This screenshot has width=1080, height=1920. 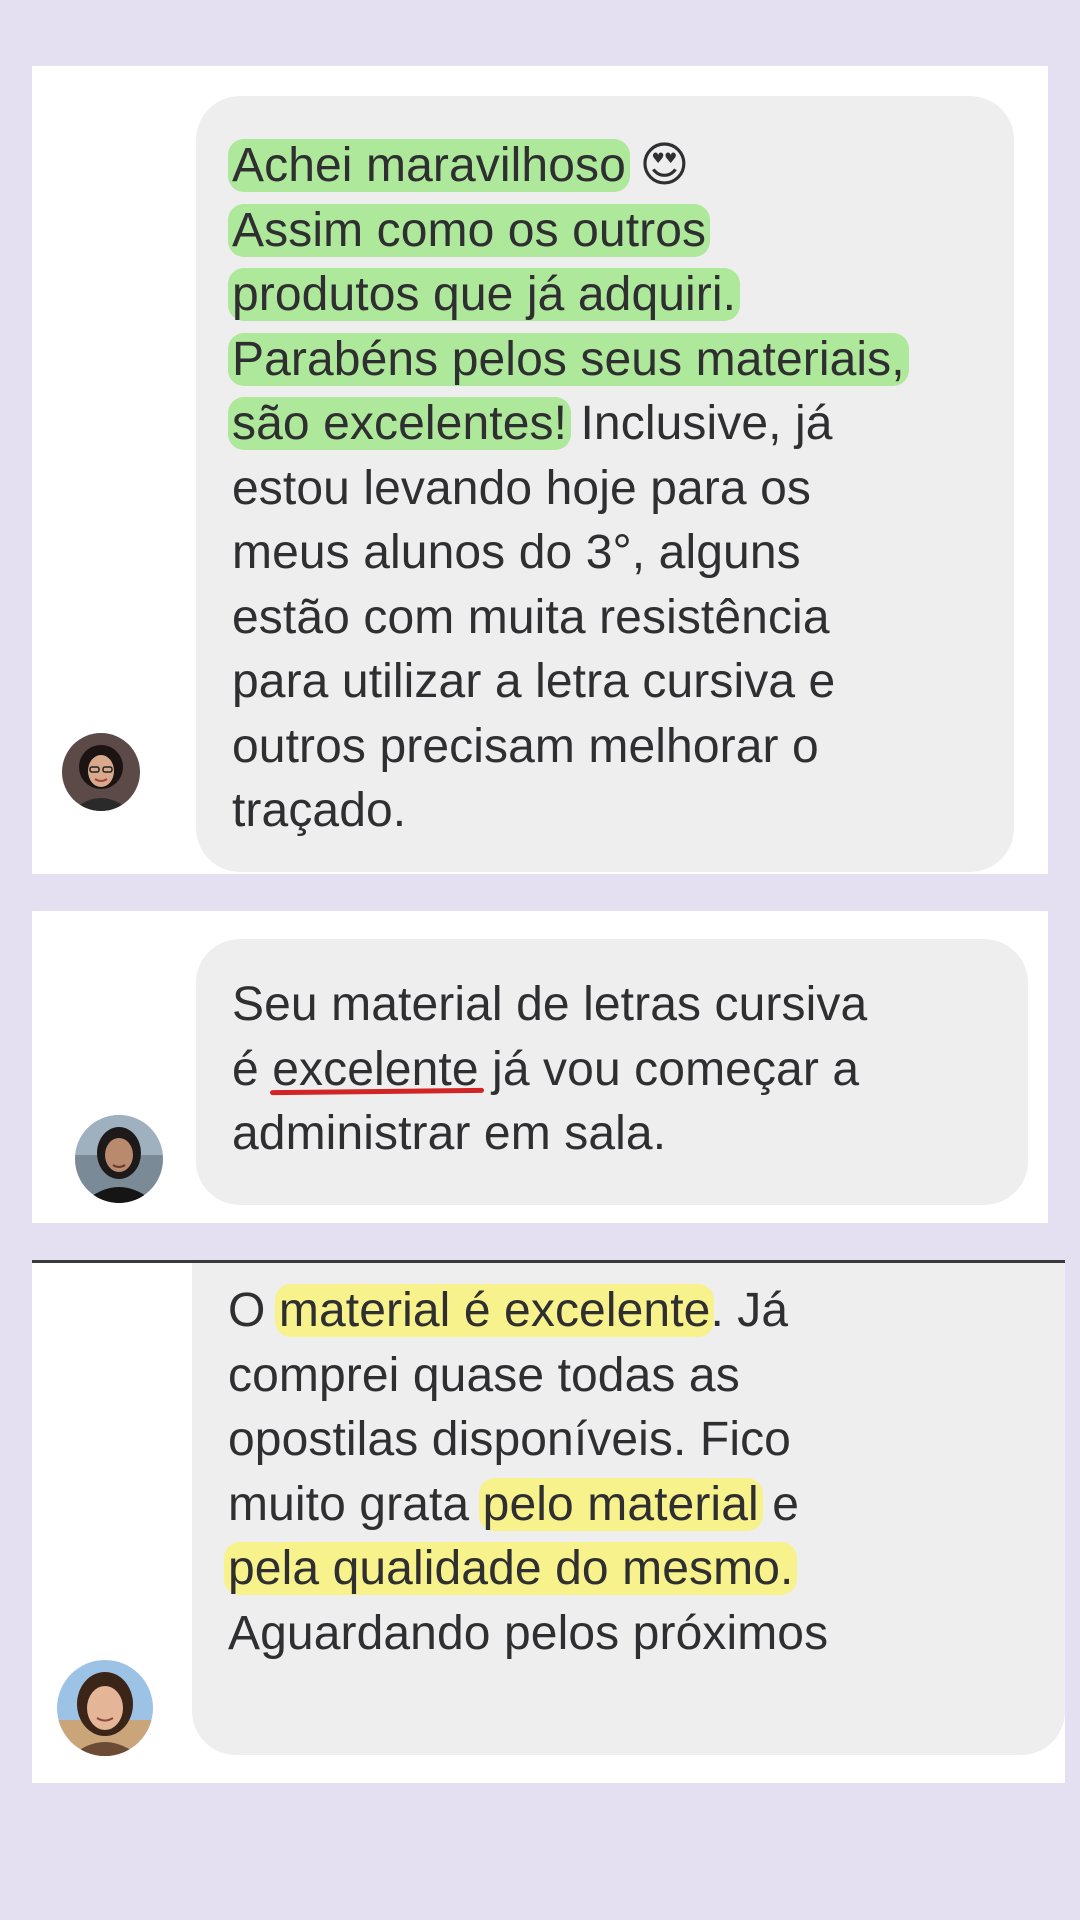 What do you see at coordinates (749, 1310) in the screenshot?
I see `message-text: . Já` at bounding box center [749, 1310].